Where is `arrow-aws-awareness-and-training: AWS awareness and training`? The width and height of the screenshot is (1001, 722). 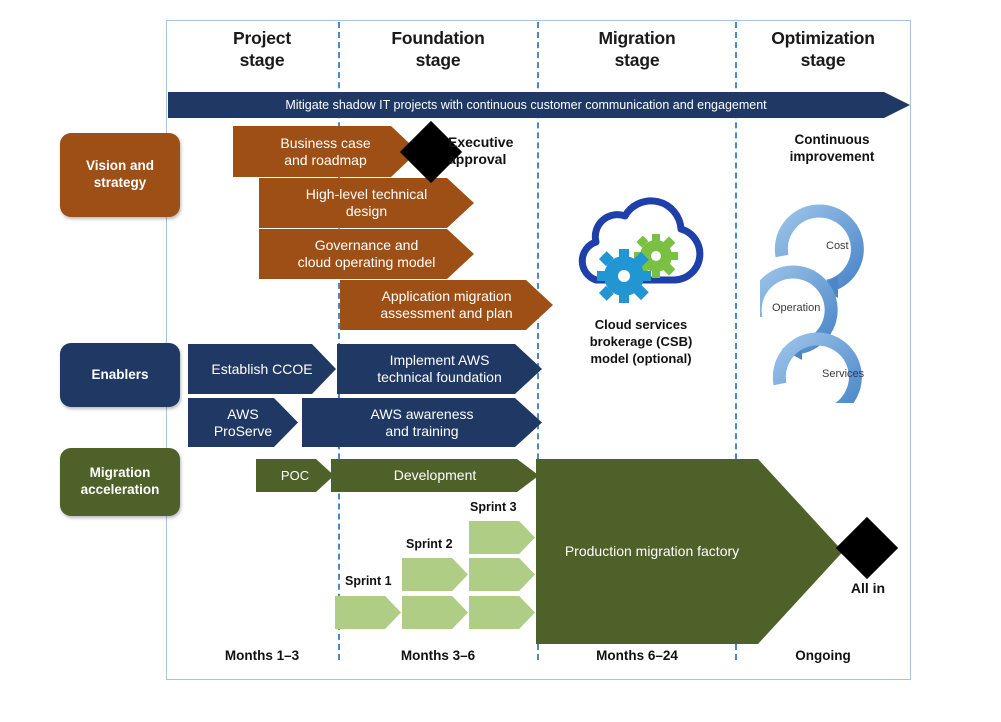 arrow-aws-awareness-and-training: AWS awareness and training is located at coordinates (422, 422).